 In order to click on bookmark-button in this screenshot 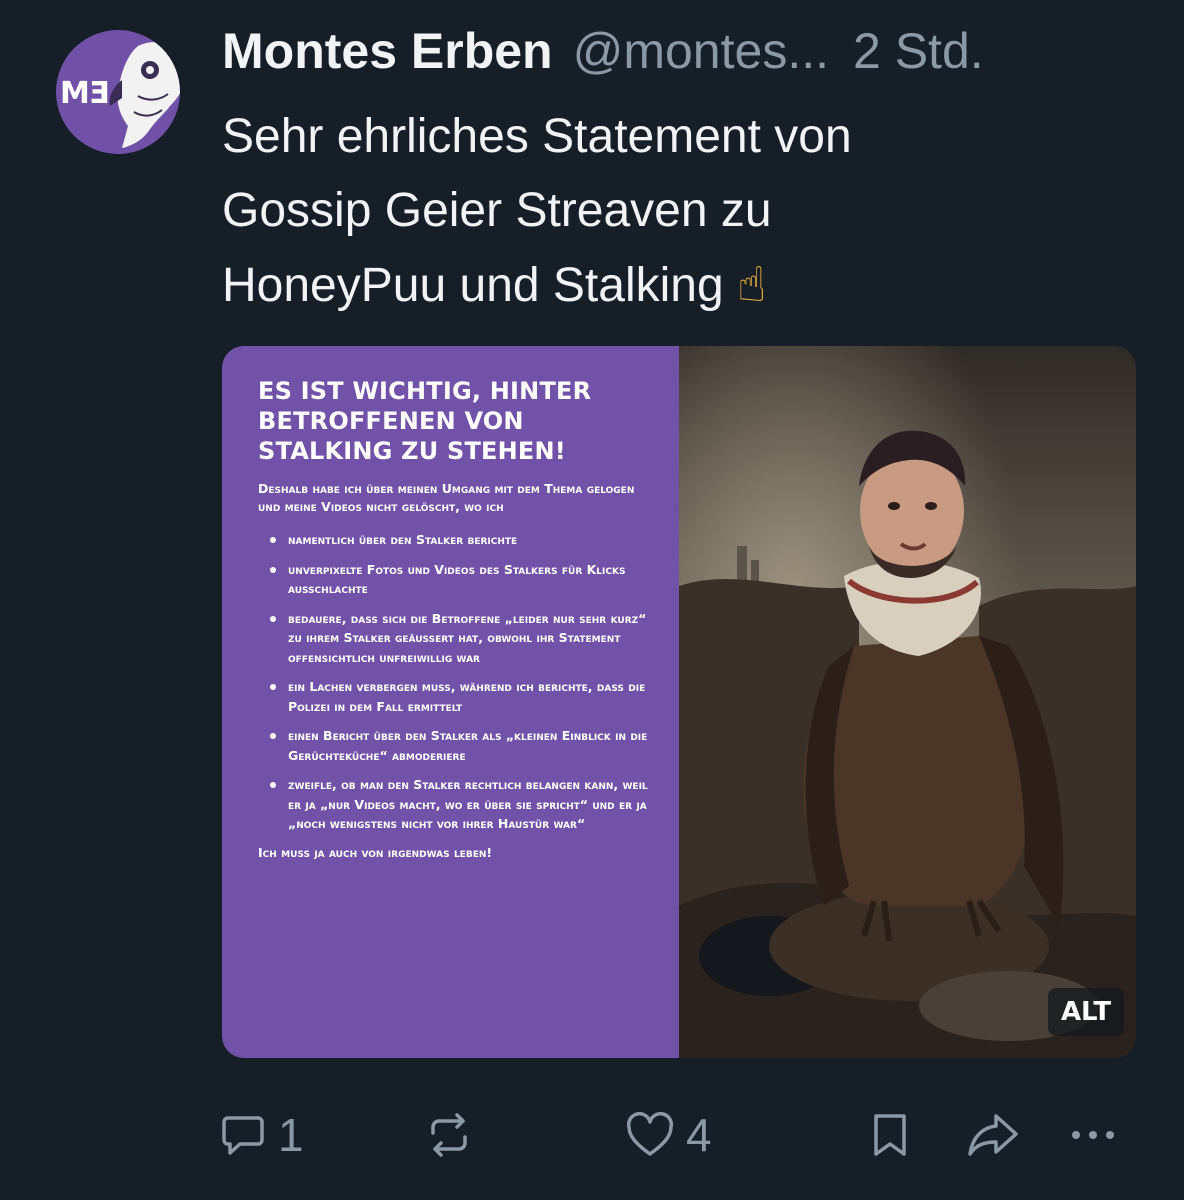, I will do `click(890, 1135)`.